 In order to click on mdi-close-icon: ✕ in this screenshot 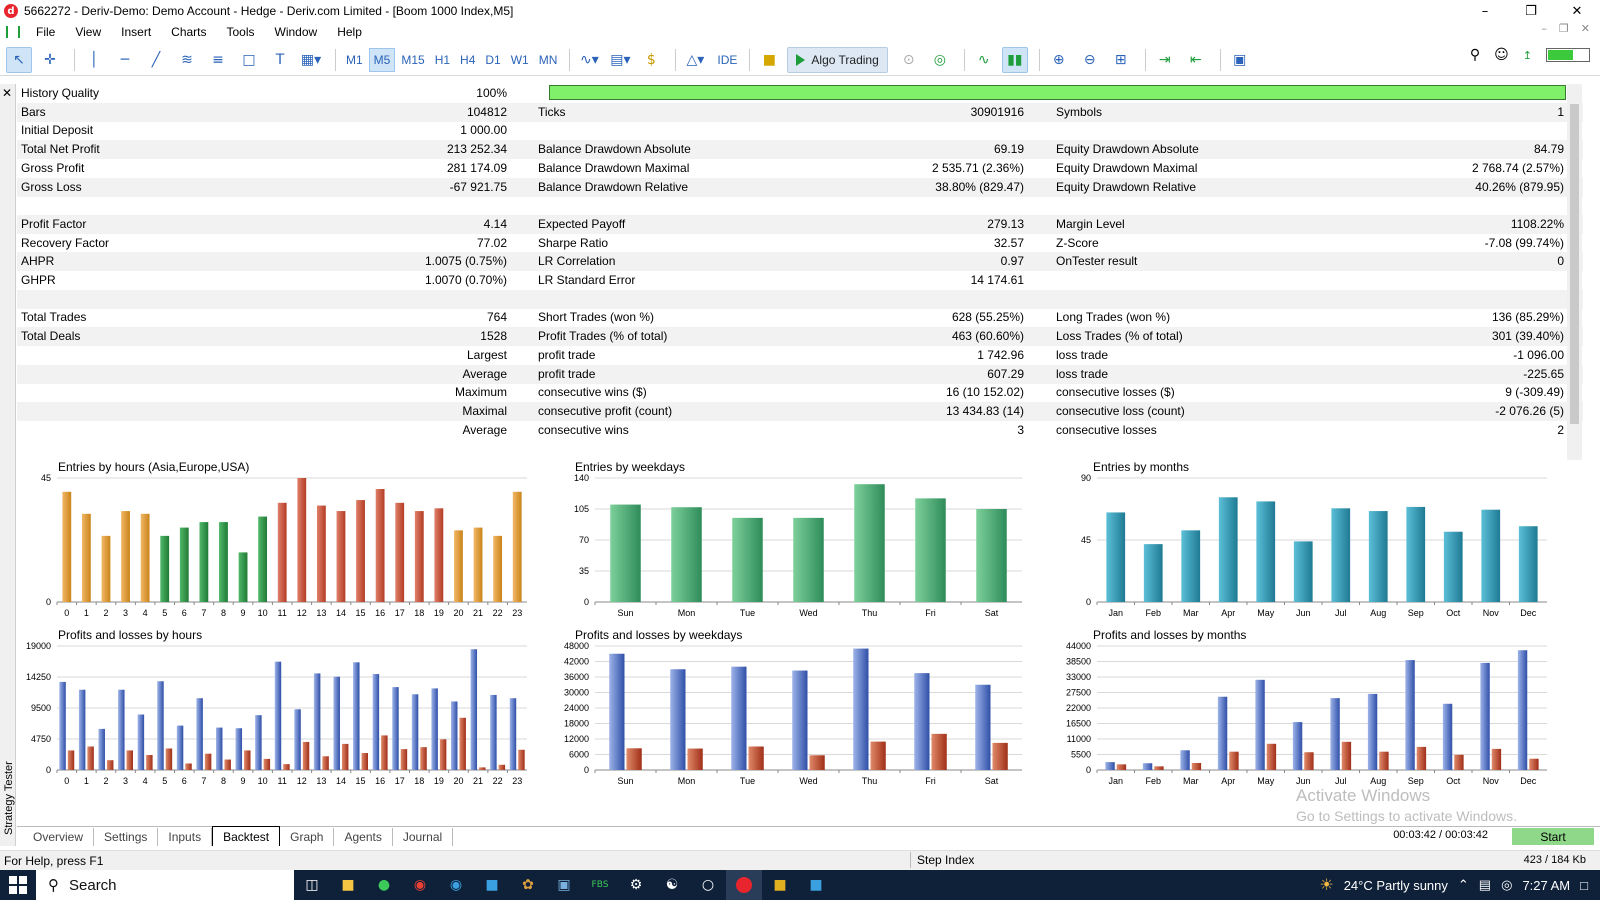, I will do `click(1585, 28)`.